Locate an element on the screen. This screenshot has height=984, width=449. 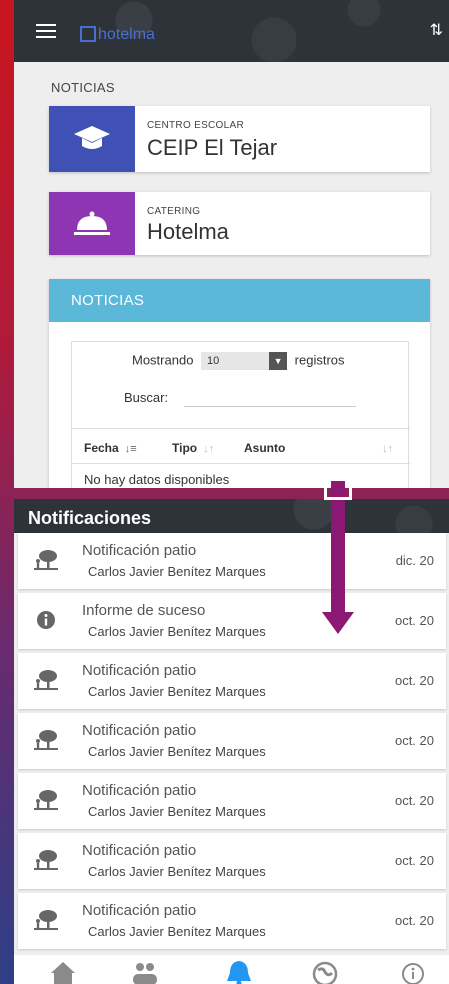
card-centro-escolar: CENTRO ESCOLAR CEIP El Tejar is located at coordinates (239, 139).